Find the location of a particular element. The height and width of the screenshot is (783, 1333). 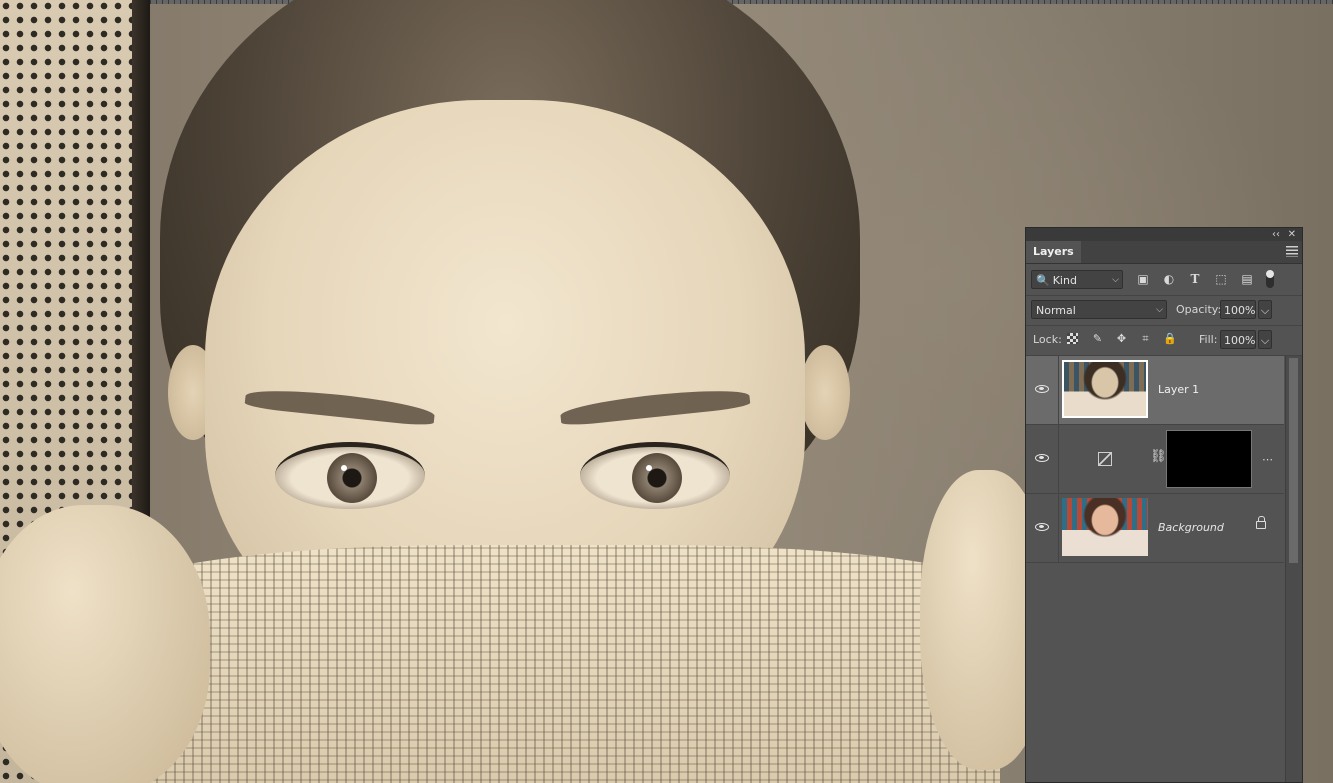

subject-right-ear is located at coordinates (825, 392).